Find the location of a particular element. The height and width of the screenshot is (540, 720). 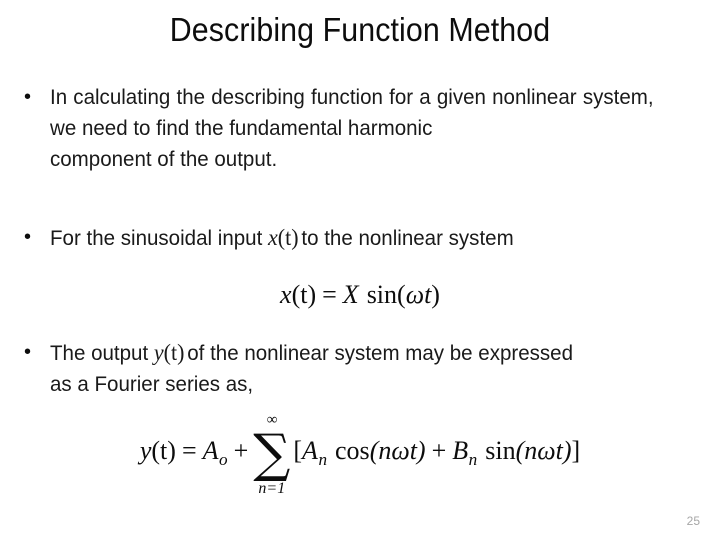

eq2-cos-subscript: n is located at coordinates (323, 459).